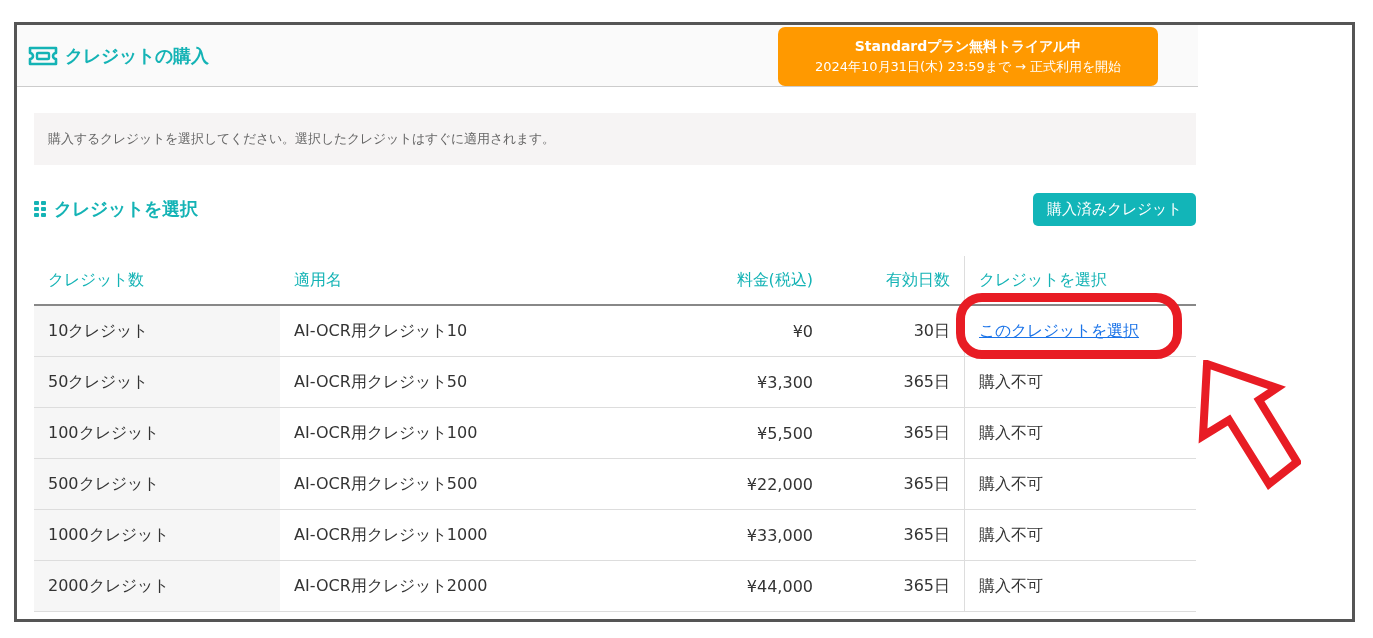 Image resolution: width=1373 pixels, height=638 pixels. I want to click on trial-deadline: 2024年10月31日(木) 23:59まで → 正式利用を開始, so click(968, 66).